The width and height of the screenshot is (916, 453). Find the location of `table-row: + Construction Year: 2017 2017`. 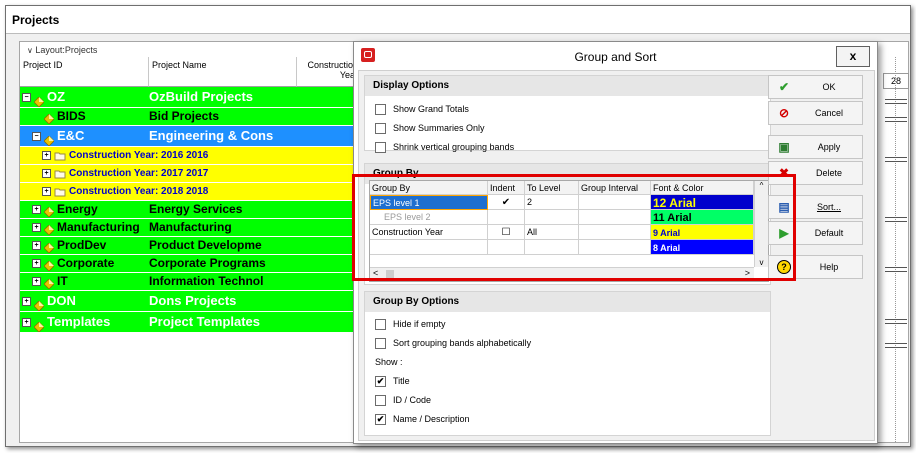

table-row: + Construction Year: 2017 2017 is located at coordinates (191, 173).